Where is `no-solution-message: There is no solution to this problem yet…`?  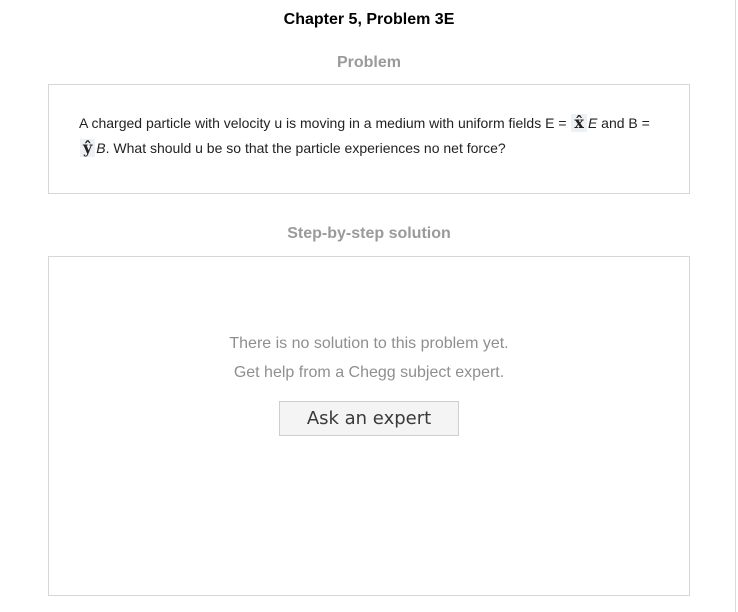 no-solution-message: There is no solution to this problem yet… is located at coordinates (369, 343).